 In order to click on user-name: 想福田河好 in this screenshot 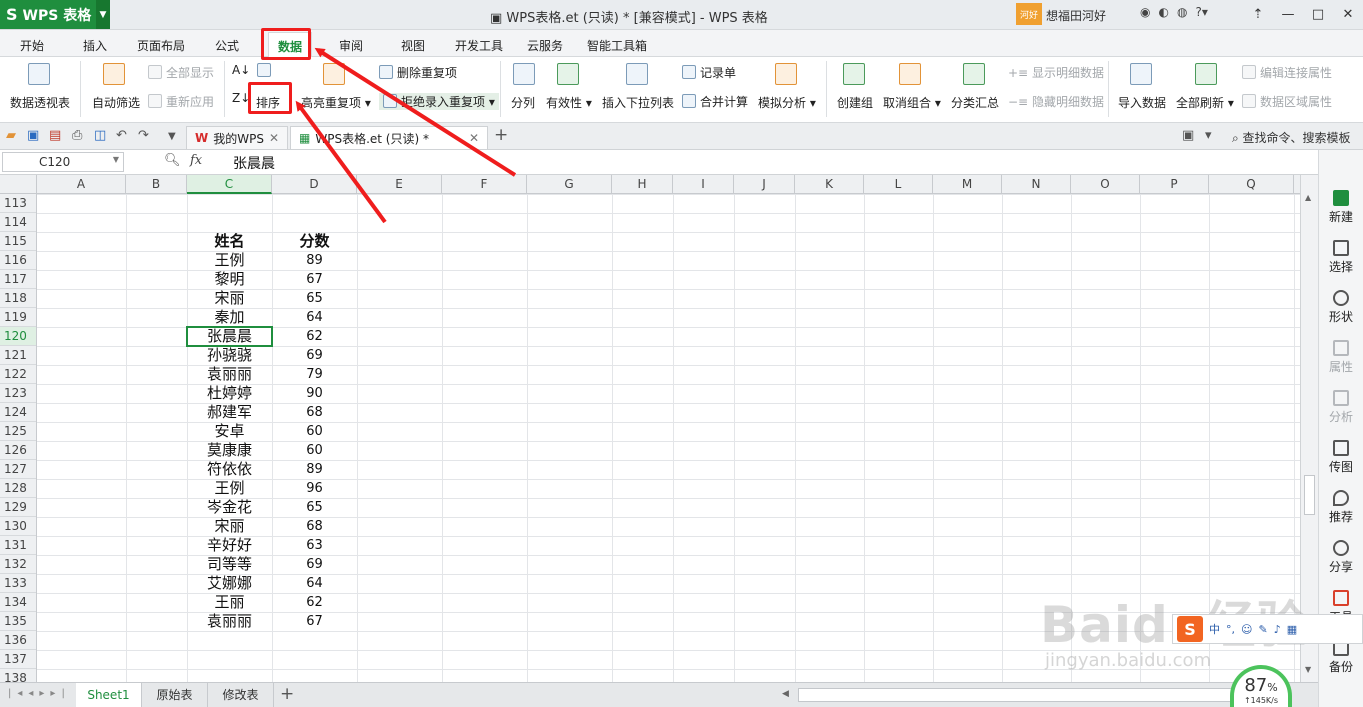, I will do `click(1076, 15)`.